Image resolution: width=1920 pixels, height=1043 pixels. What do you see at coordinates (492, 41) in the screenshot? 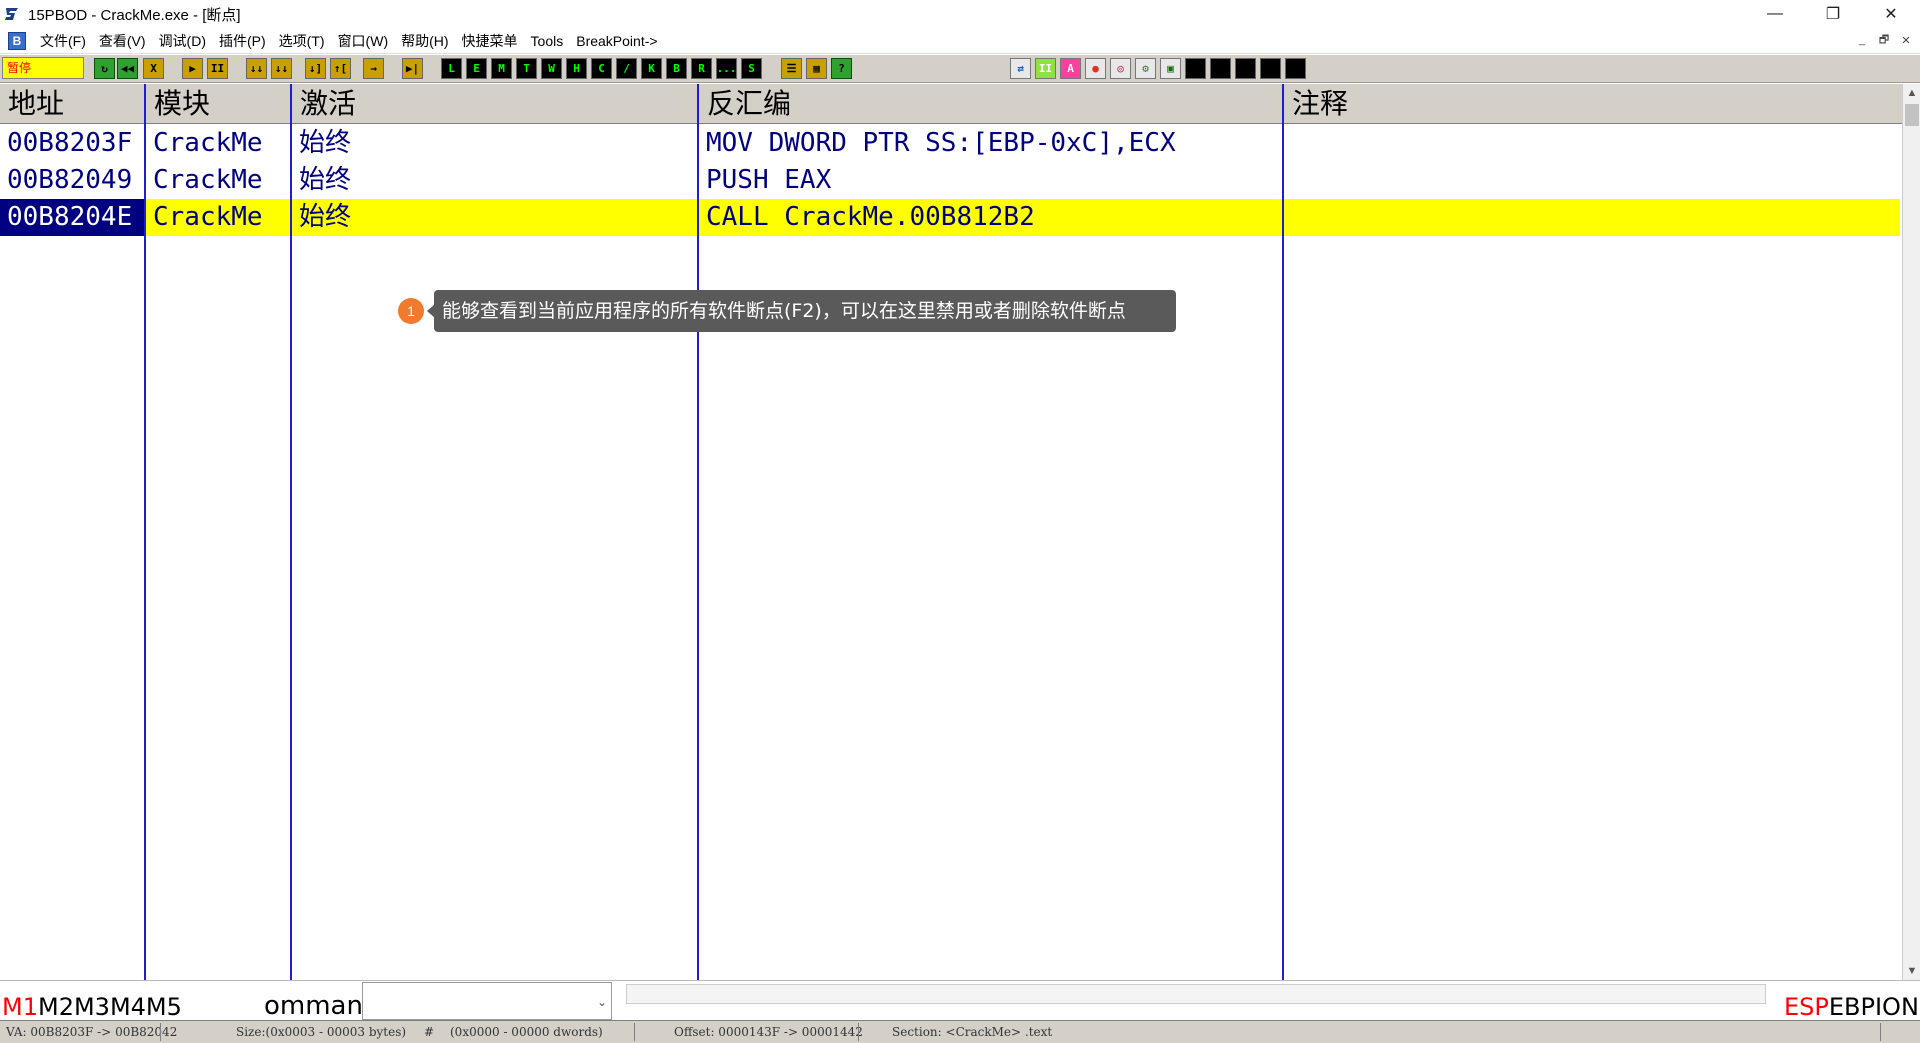
I see `menu-shortcut: 快捷菜单` at bounding box center [492, 41].